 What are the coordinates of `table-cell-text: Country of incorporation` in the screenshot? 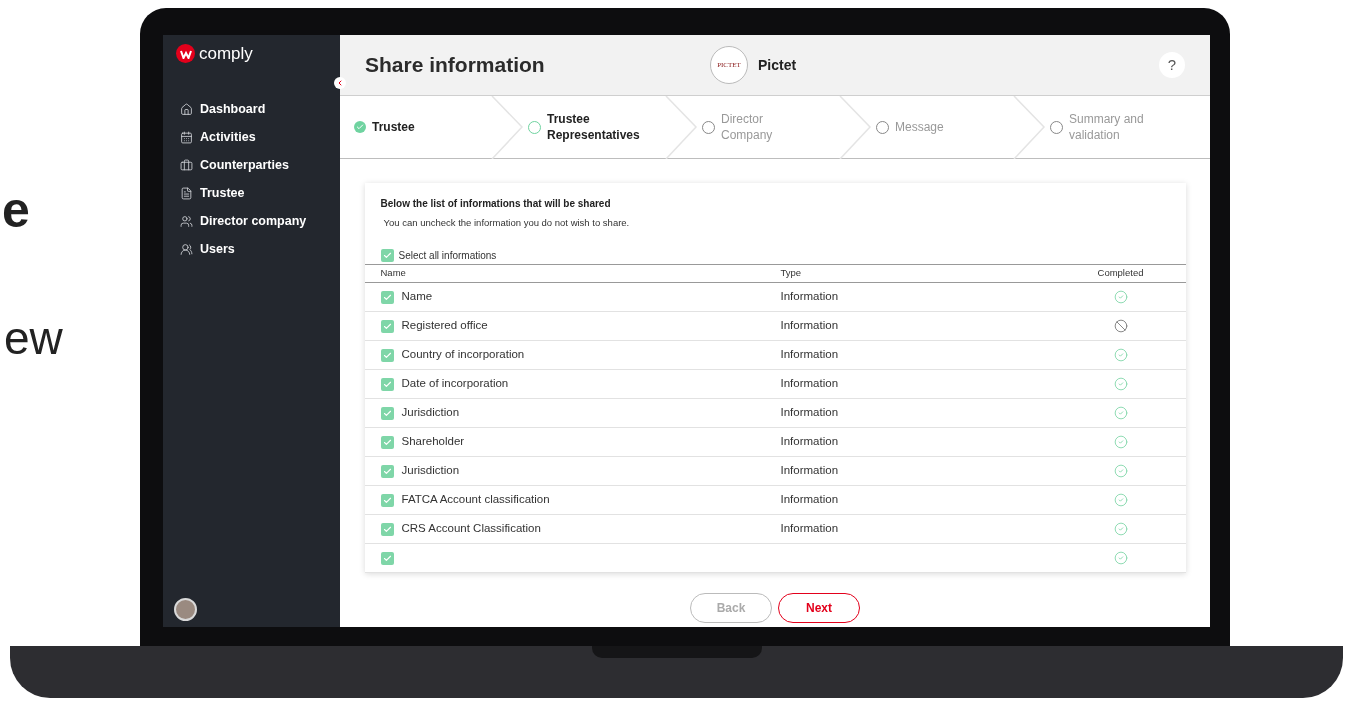 It's located at (463, 355).